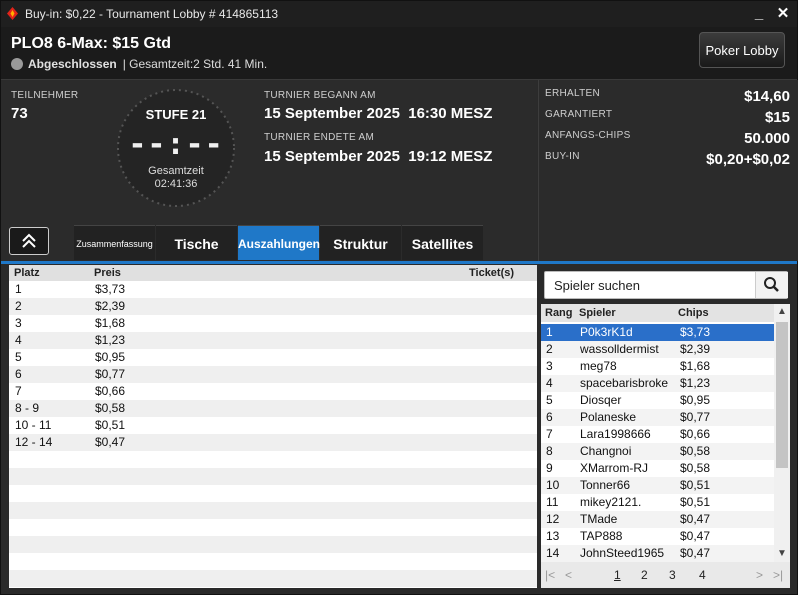 The image size is (798, 595). What do you see at coordinates (568, 575) in the screenshot?
I see `prev-page-icon: <` at bounding box center [568, 575].